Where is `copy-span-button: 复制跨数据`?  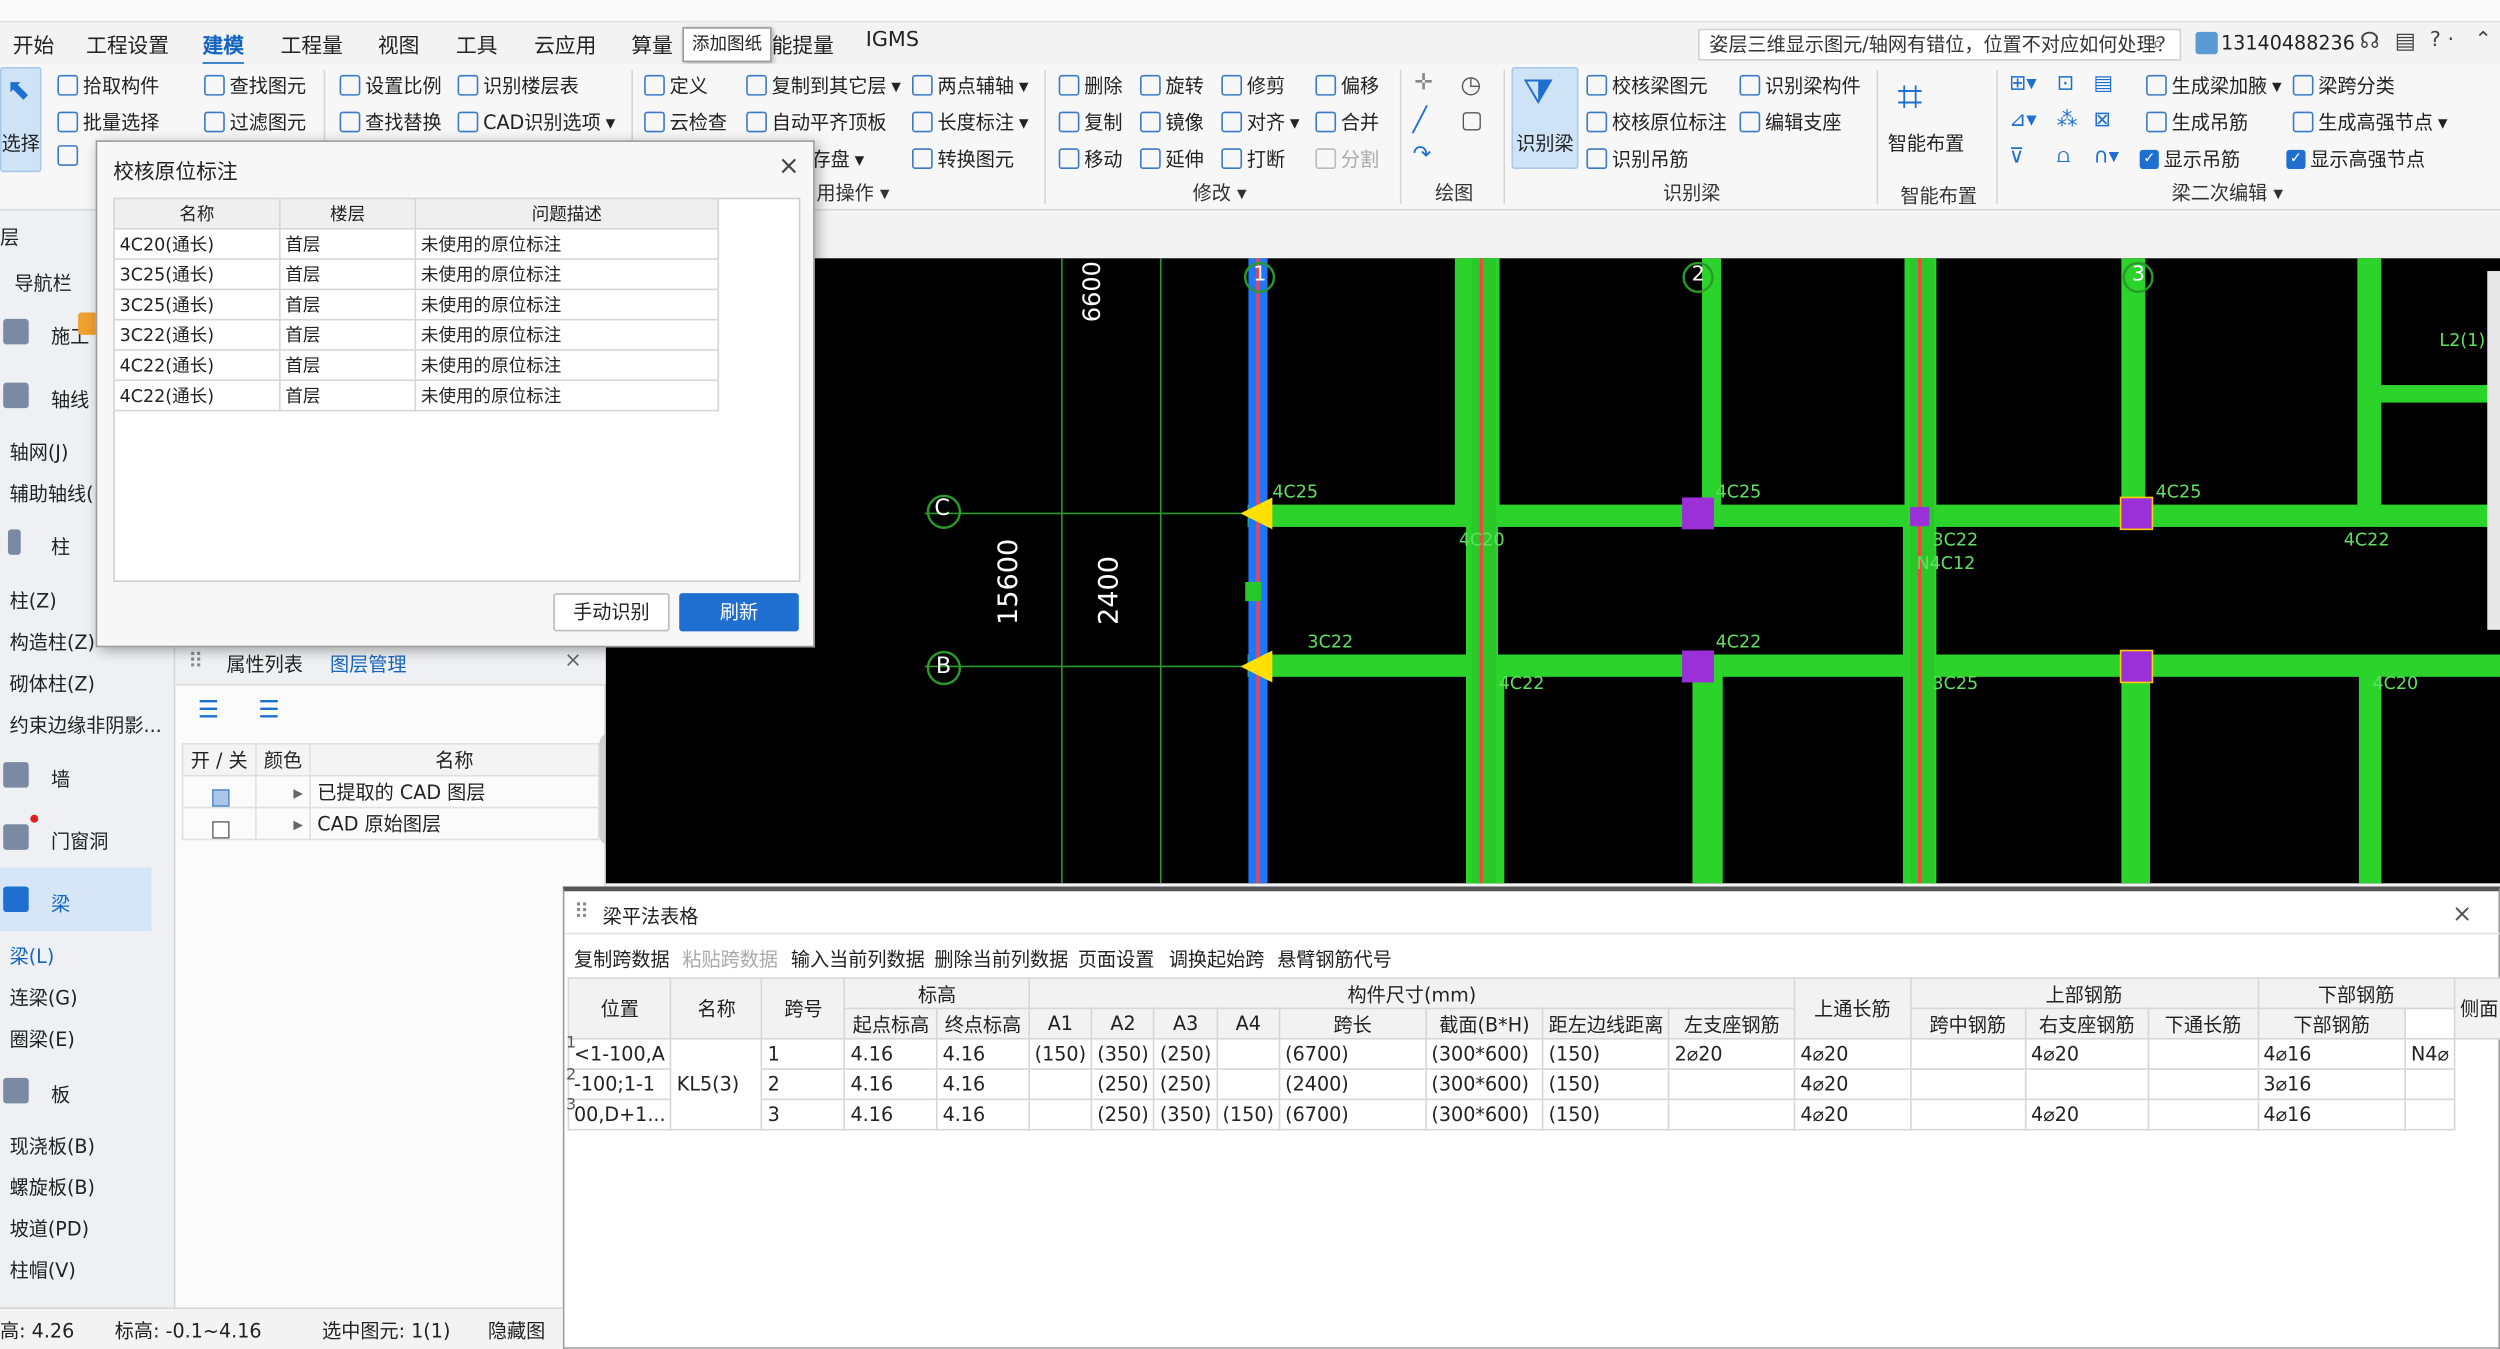
copy-span-button: 复制跨数据 is located at coordinates (622, 958).